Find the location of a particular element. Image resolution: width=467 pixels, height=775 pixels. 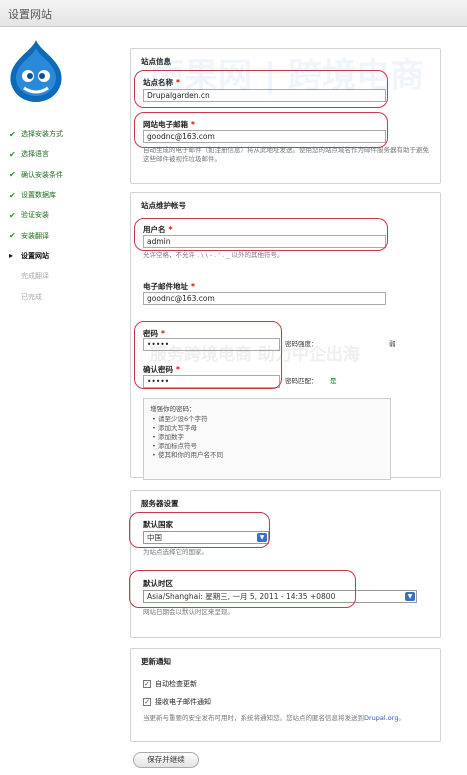

step-finish-translations: 完成翻译 is located at coordinates (35, 276).